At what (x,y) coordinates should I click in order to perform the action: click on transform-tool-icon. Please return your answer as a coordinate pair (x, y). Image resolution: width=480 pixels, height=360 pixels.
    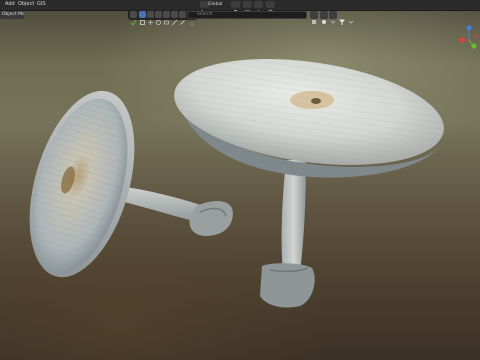
    Looking at the image, I should click on (174, 18).